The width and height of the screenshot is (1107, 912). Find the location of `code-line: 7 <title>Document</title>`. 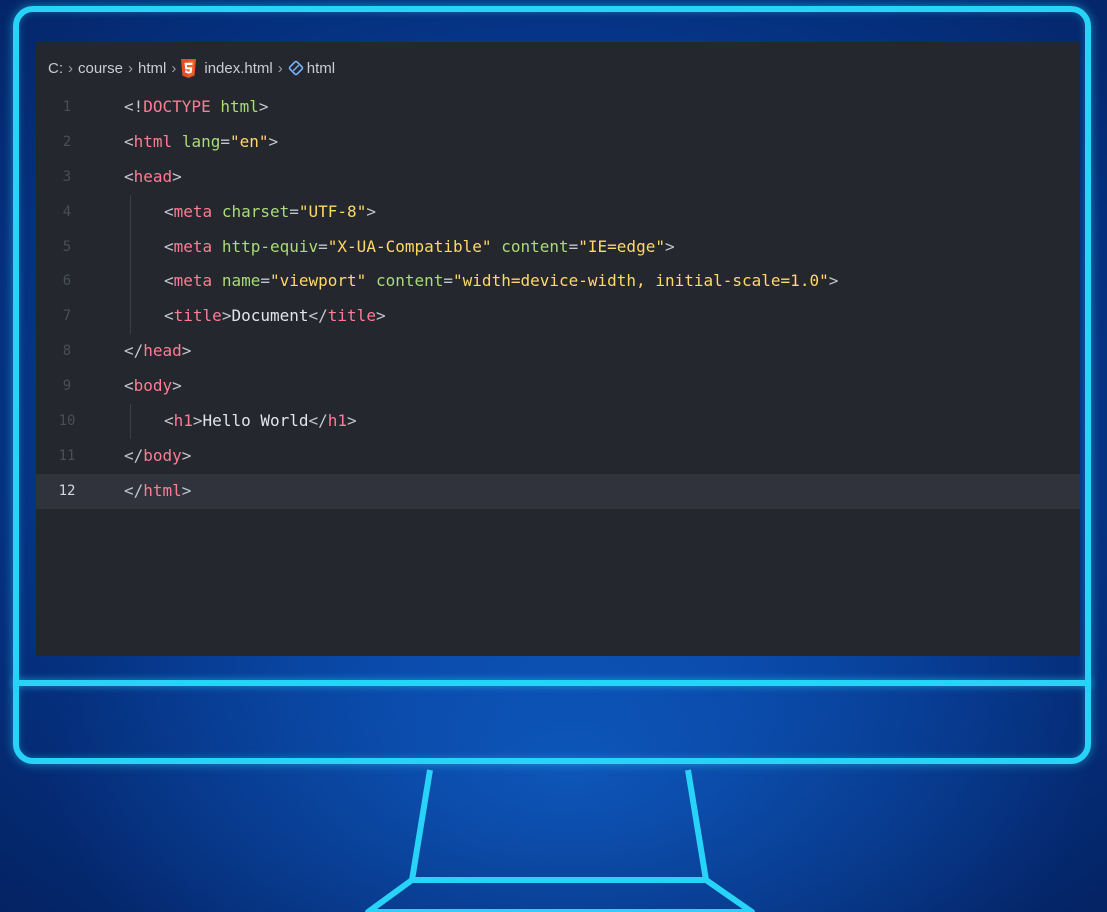

code-line: 7 <title>Document</title> is located at coordinates (558, 317).